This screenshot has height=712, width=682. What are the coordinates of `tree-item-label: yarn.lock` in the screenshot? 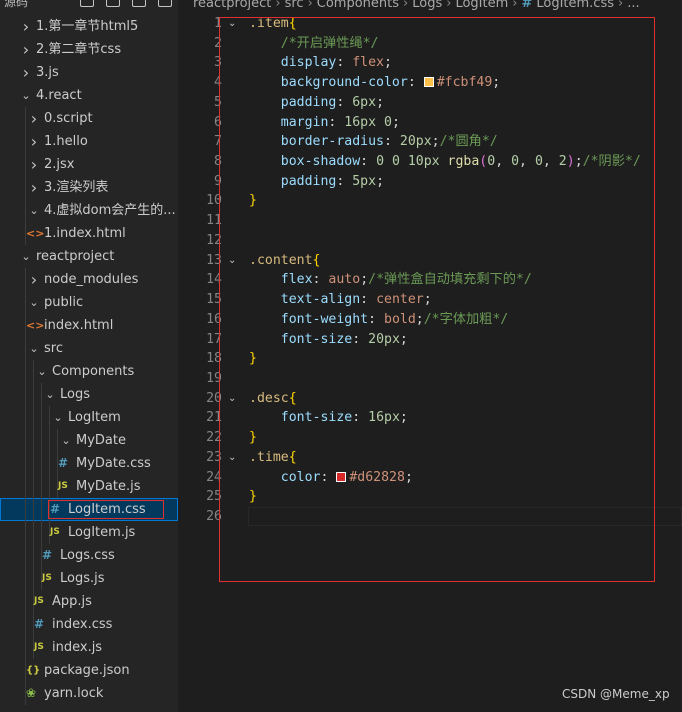 It's located at (74, 693).